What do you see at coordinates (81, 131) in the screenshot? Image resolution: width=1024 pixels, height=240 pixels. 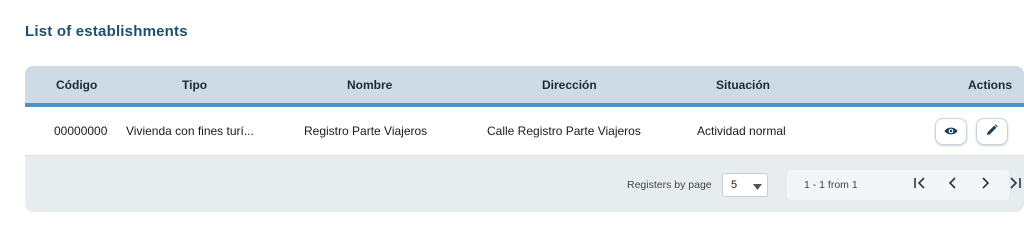 I see `cell-codigo: 00000000` at bounding box center [81, 131].